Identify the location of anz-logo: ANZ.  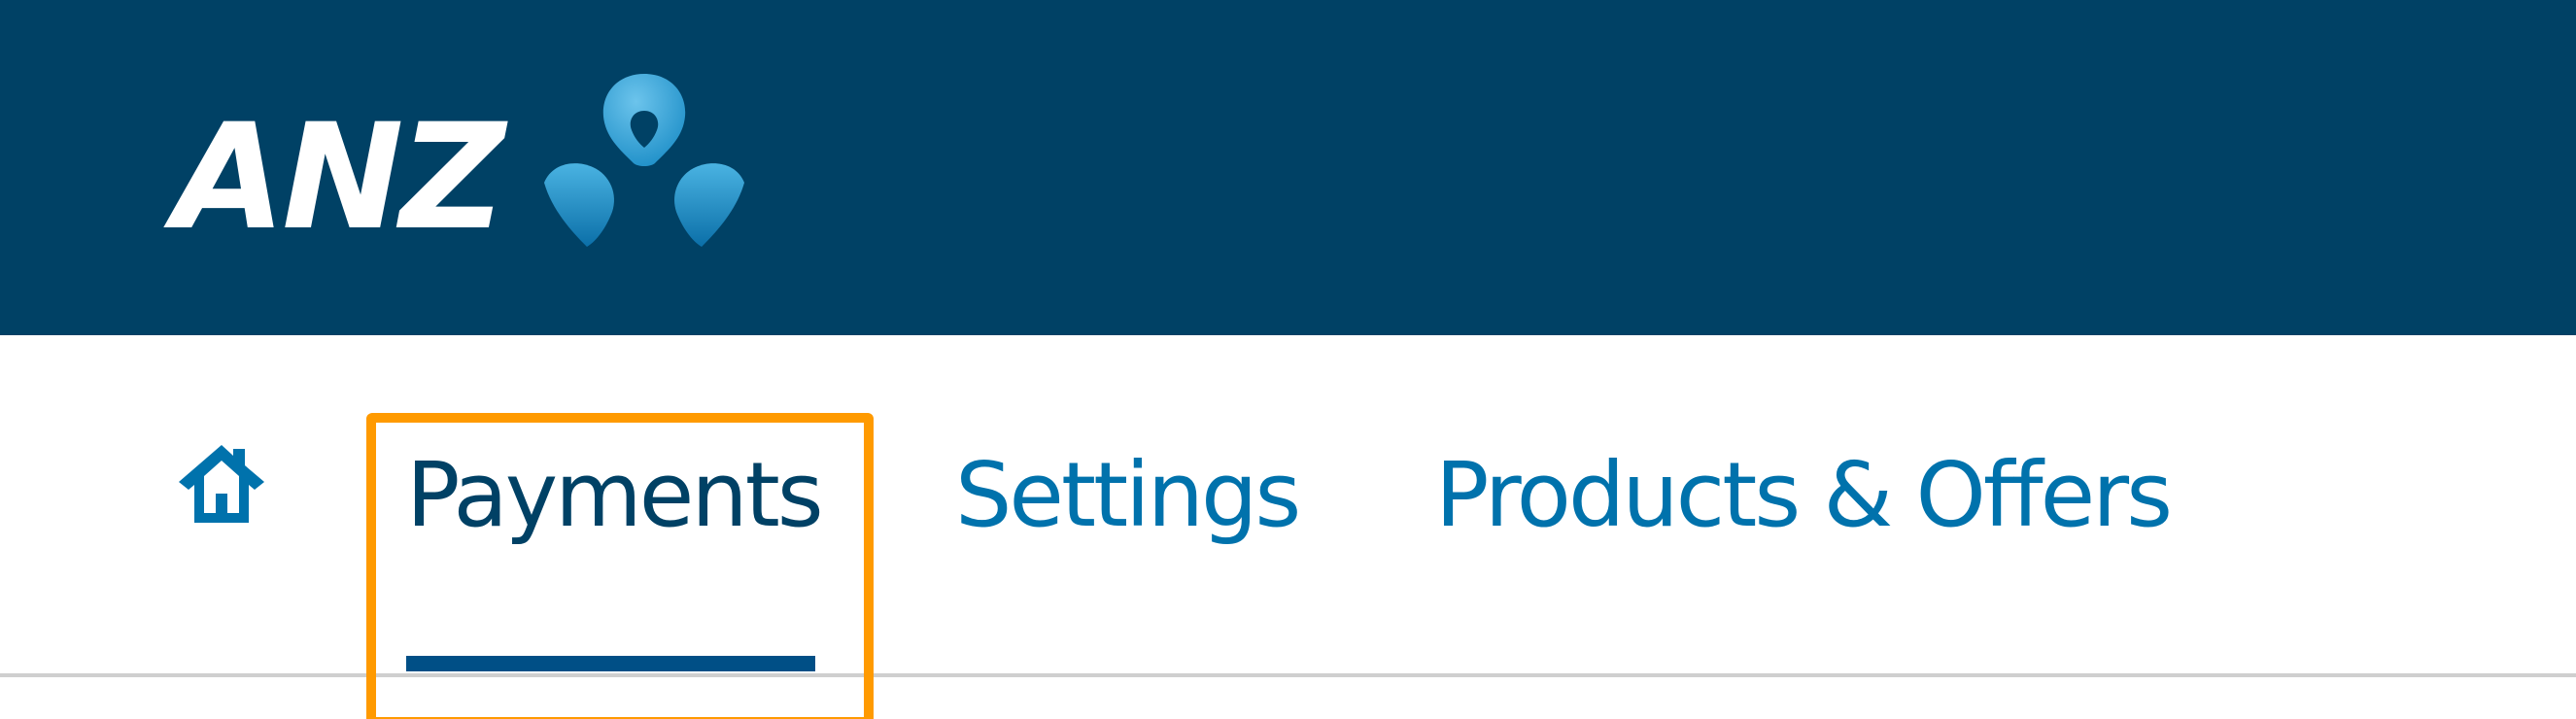
(465, 163).